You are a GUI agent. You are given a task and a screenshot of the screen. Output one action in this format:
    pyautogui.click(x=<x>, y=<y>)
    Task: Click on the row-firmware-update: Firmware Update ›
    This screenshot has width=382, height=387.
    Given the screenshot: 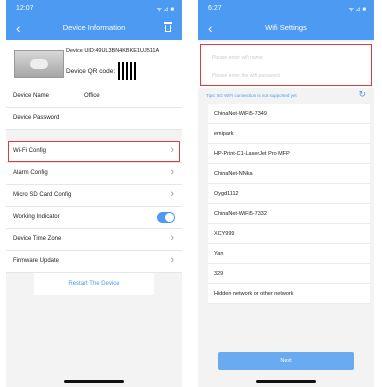 What is the action you would take?
    pyautogui.click(x=94, y=262)
    